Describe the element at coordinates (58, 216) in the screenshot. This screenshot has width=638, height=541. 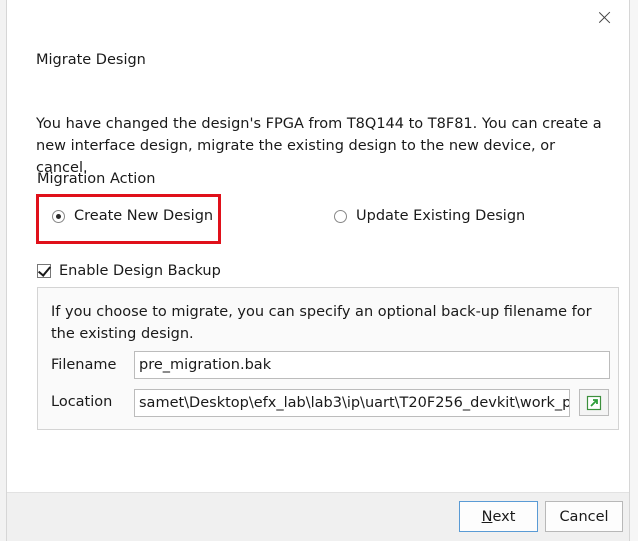
I see `radio-checked-icon` at that location.